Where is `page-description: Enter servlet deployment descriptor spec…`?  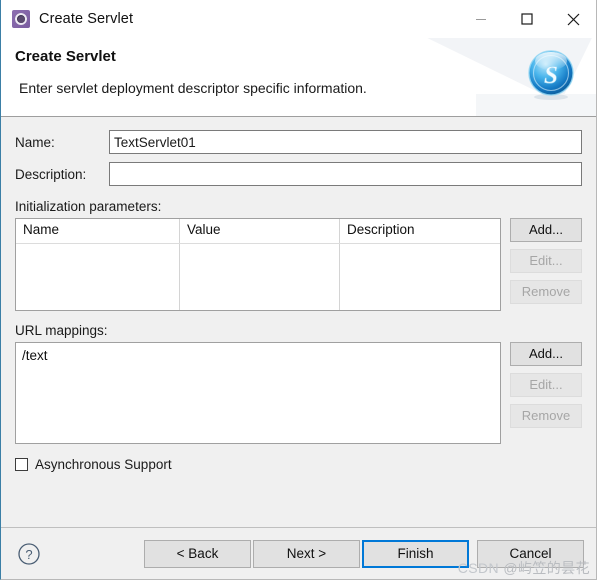 page-description: Enter servlet deployment descriptor spec… is located at coordinates (193, 88).